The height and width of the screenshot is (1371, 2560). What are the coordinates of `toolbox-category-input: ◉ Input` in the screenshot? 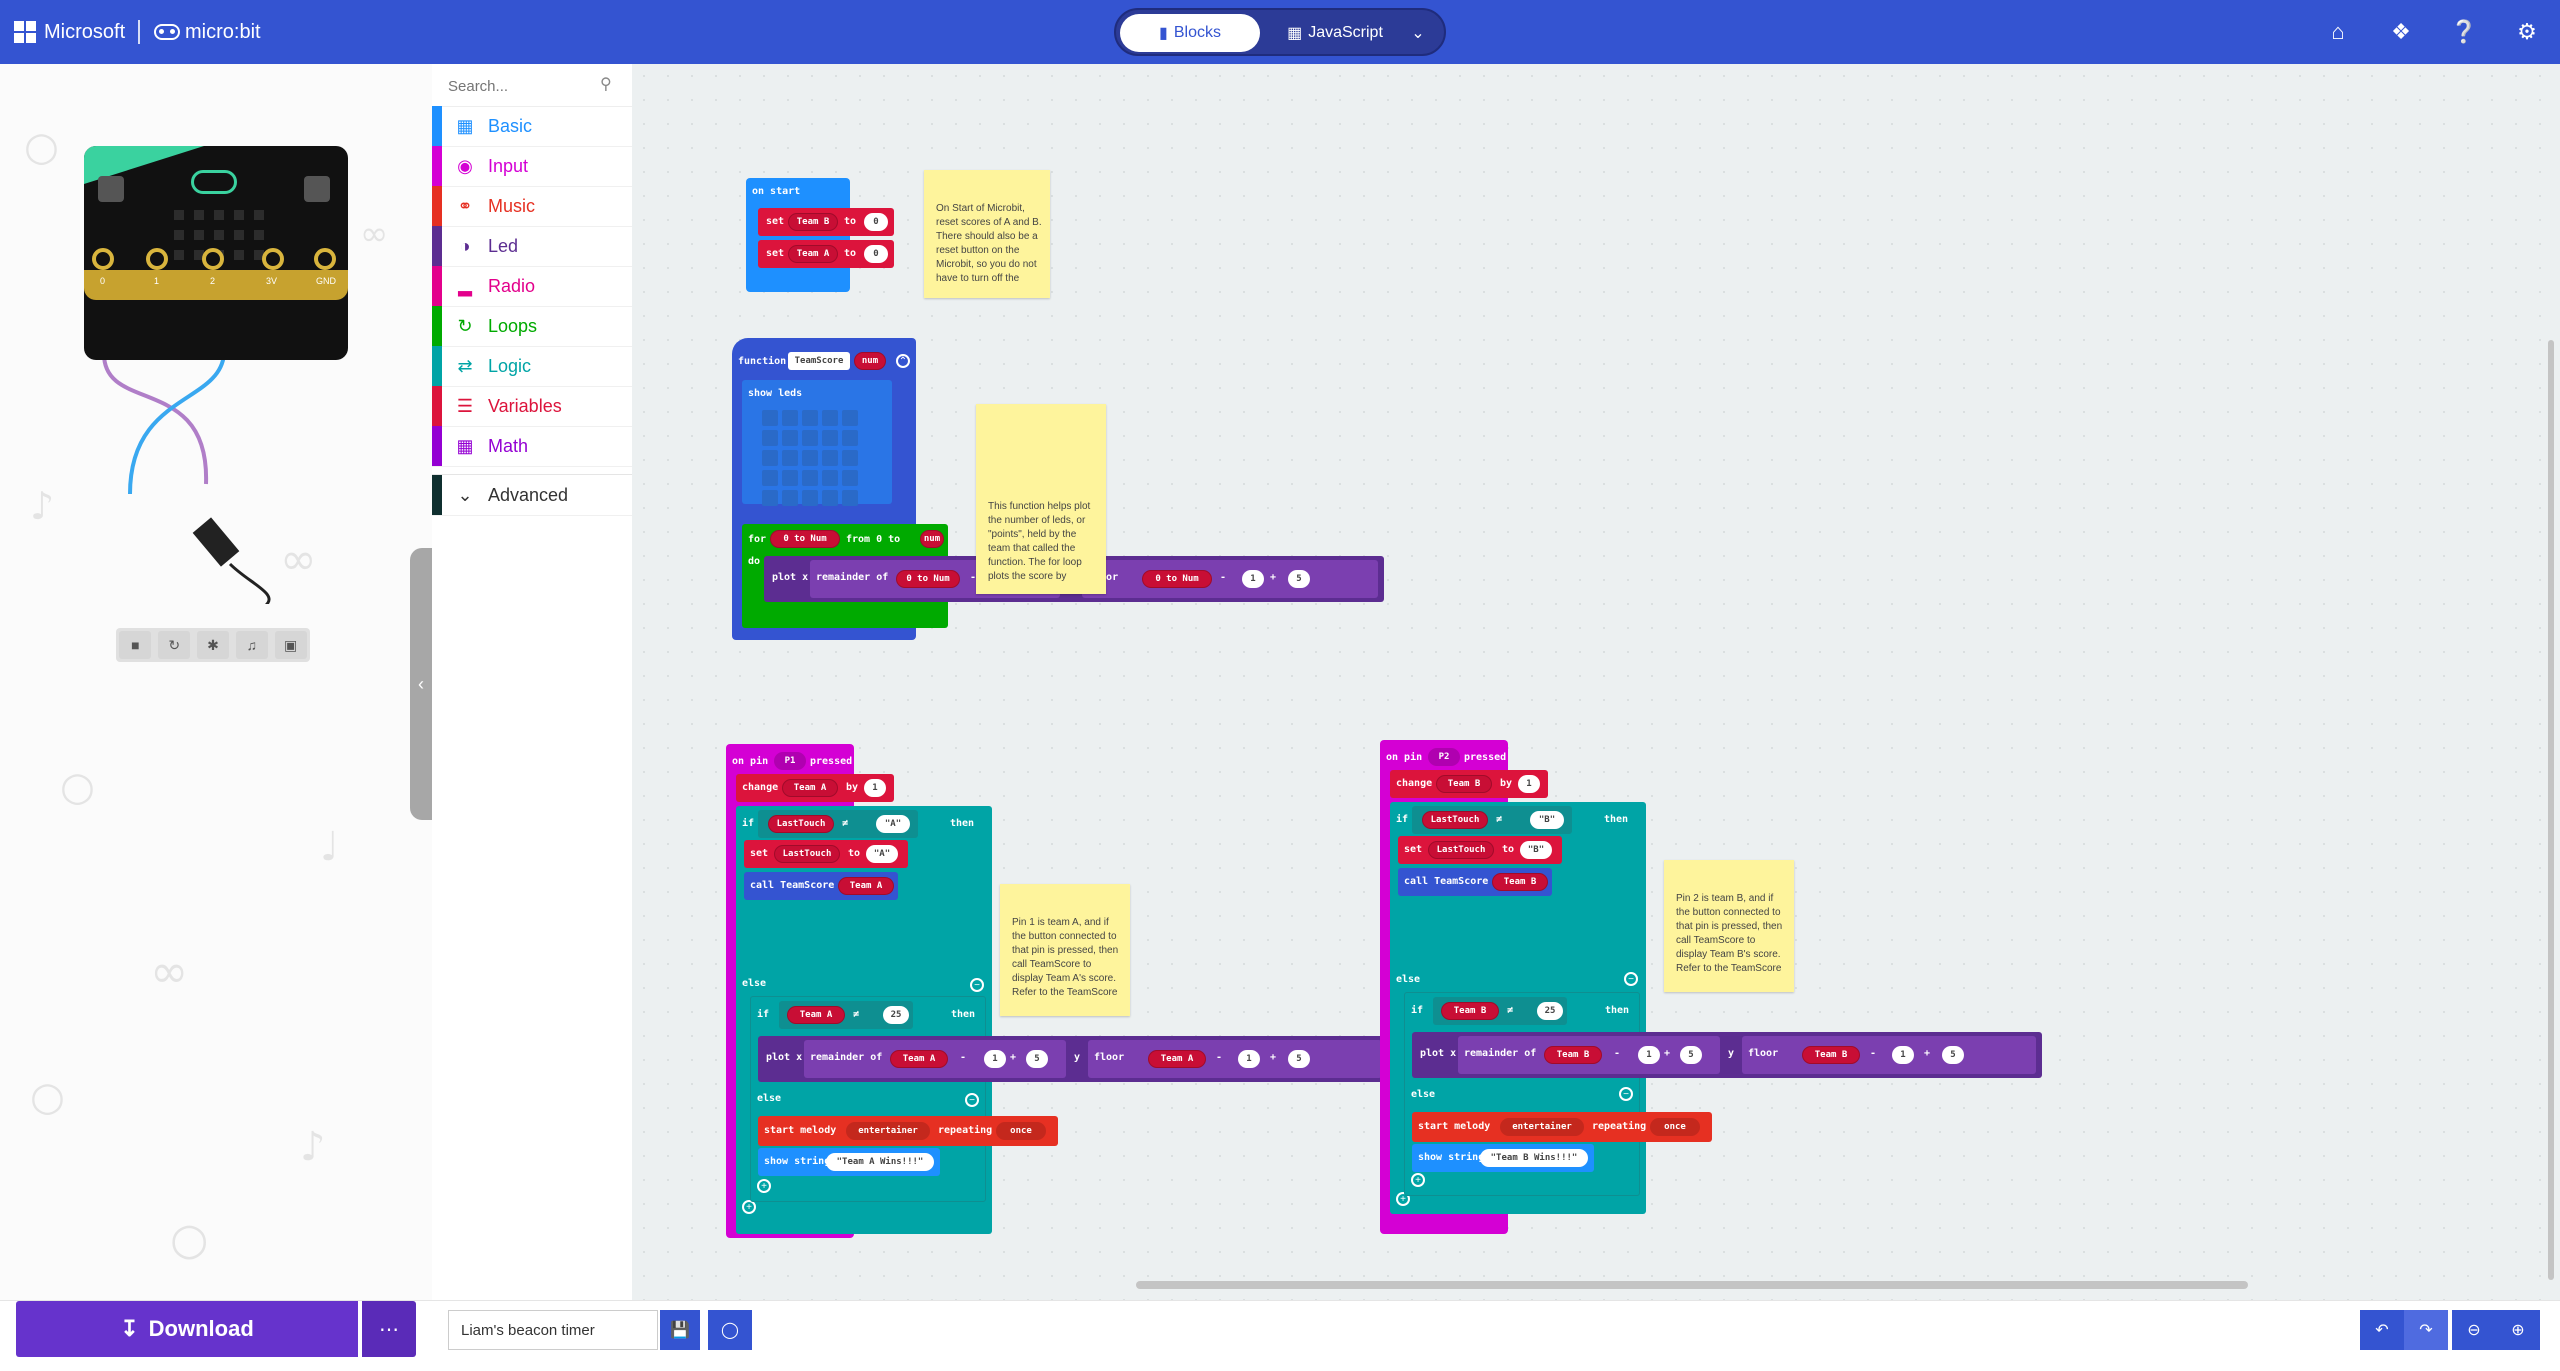 It's located at (532, 166).